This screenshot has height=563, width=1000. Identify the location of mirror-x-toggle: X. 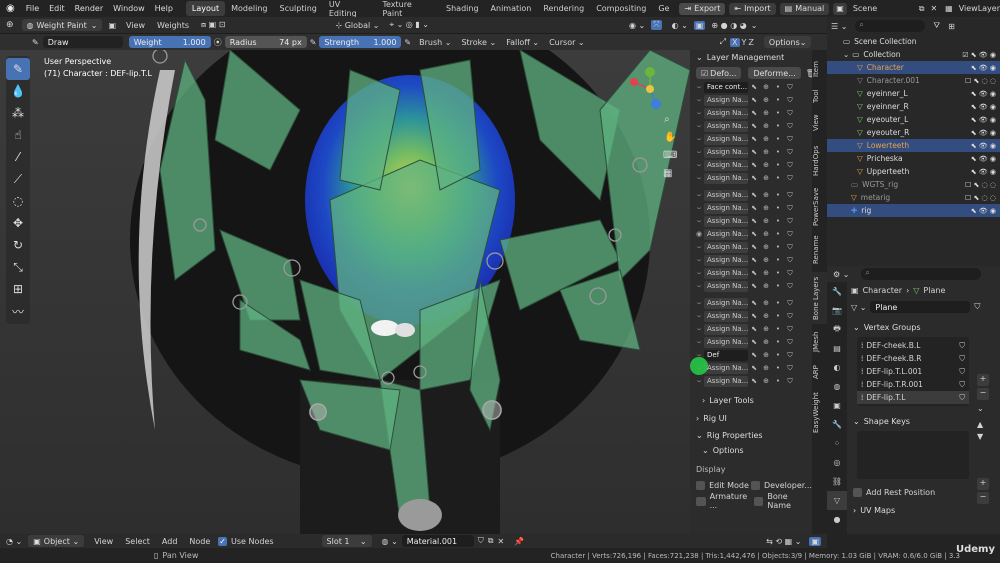
(735, 42).